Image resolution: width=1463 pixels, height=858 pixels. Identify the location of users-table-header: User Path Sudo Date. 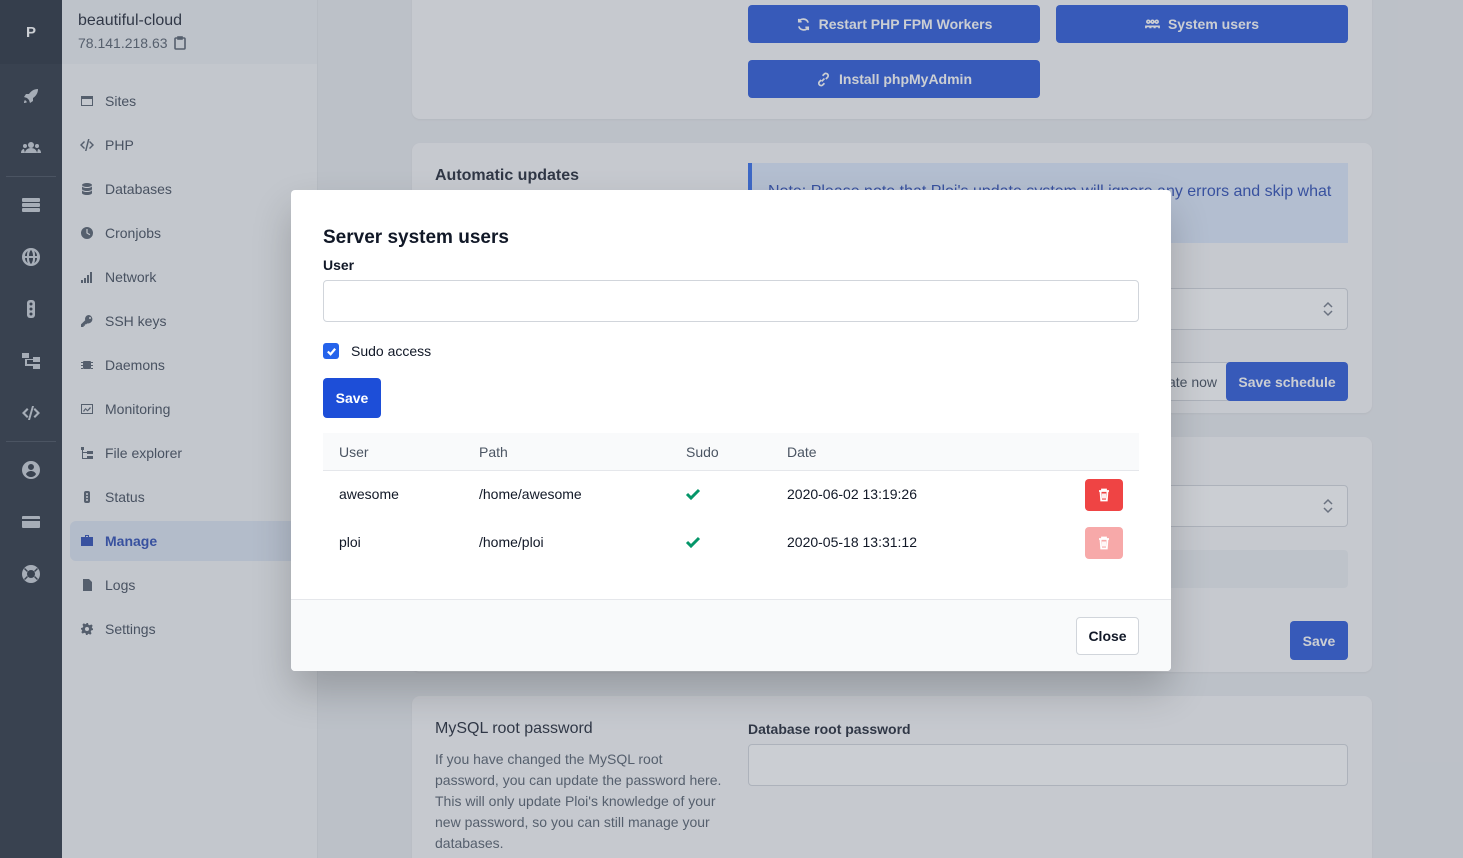
(731, 452).